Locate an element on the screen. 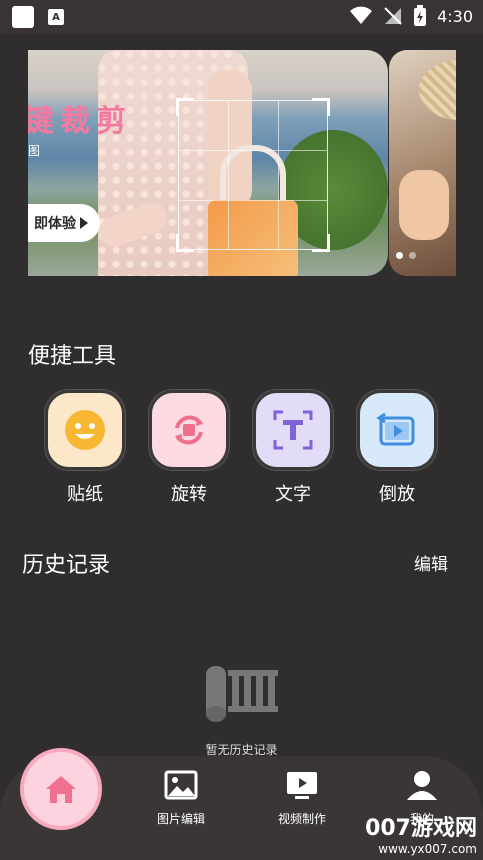  crop-frame-graphic is located at coordinates (253, 175).